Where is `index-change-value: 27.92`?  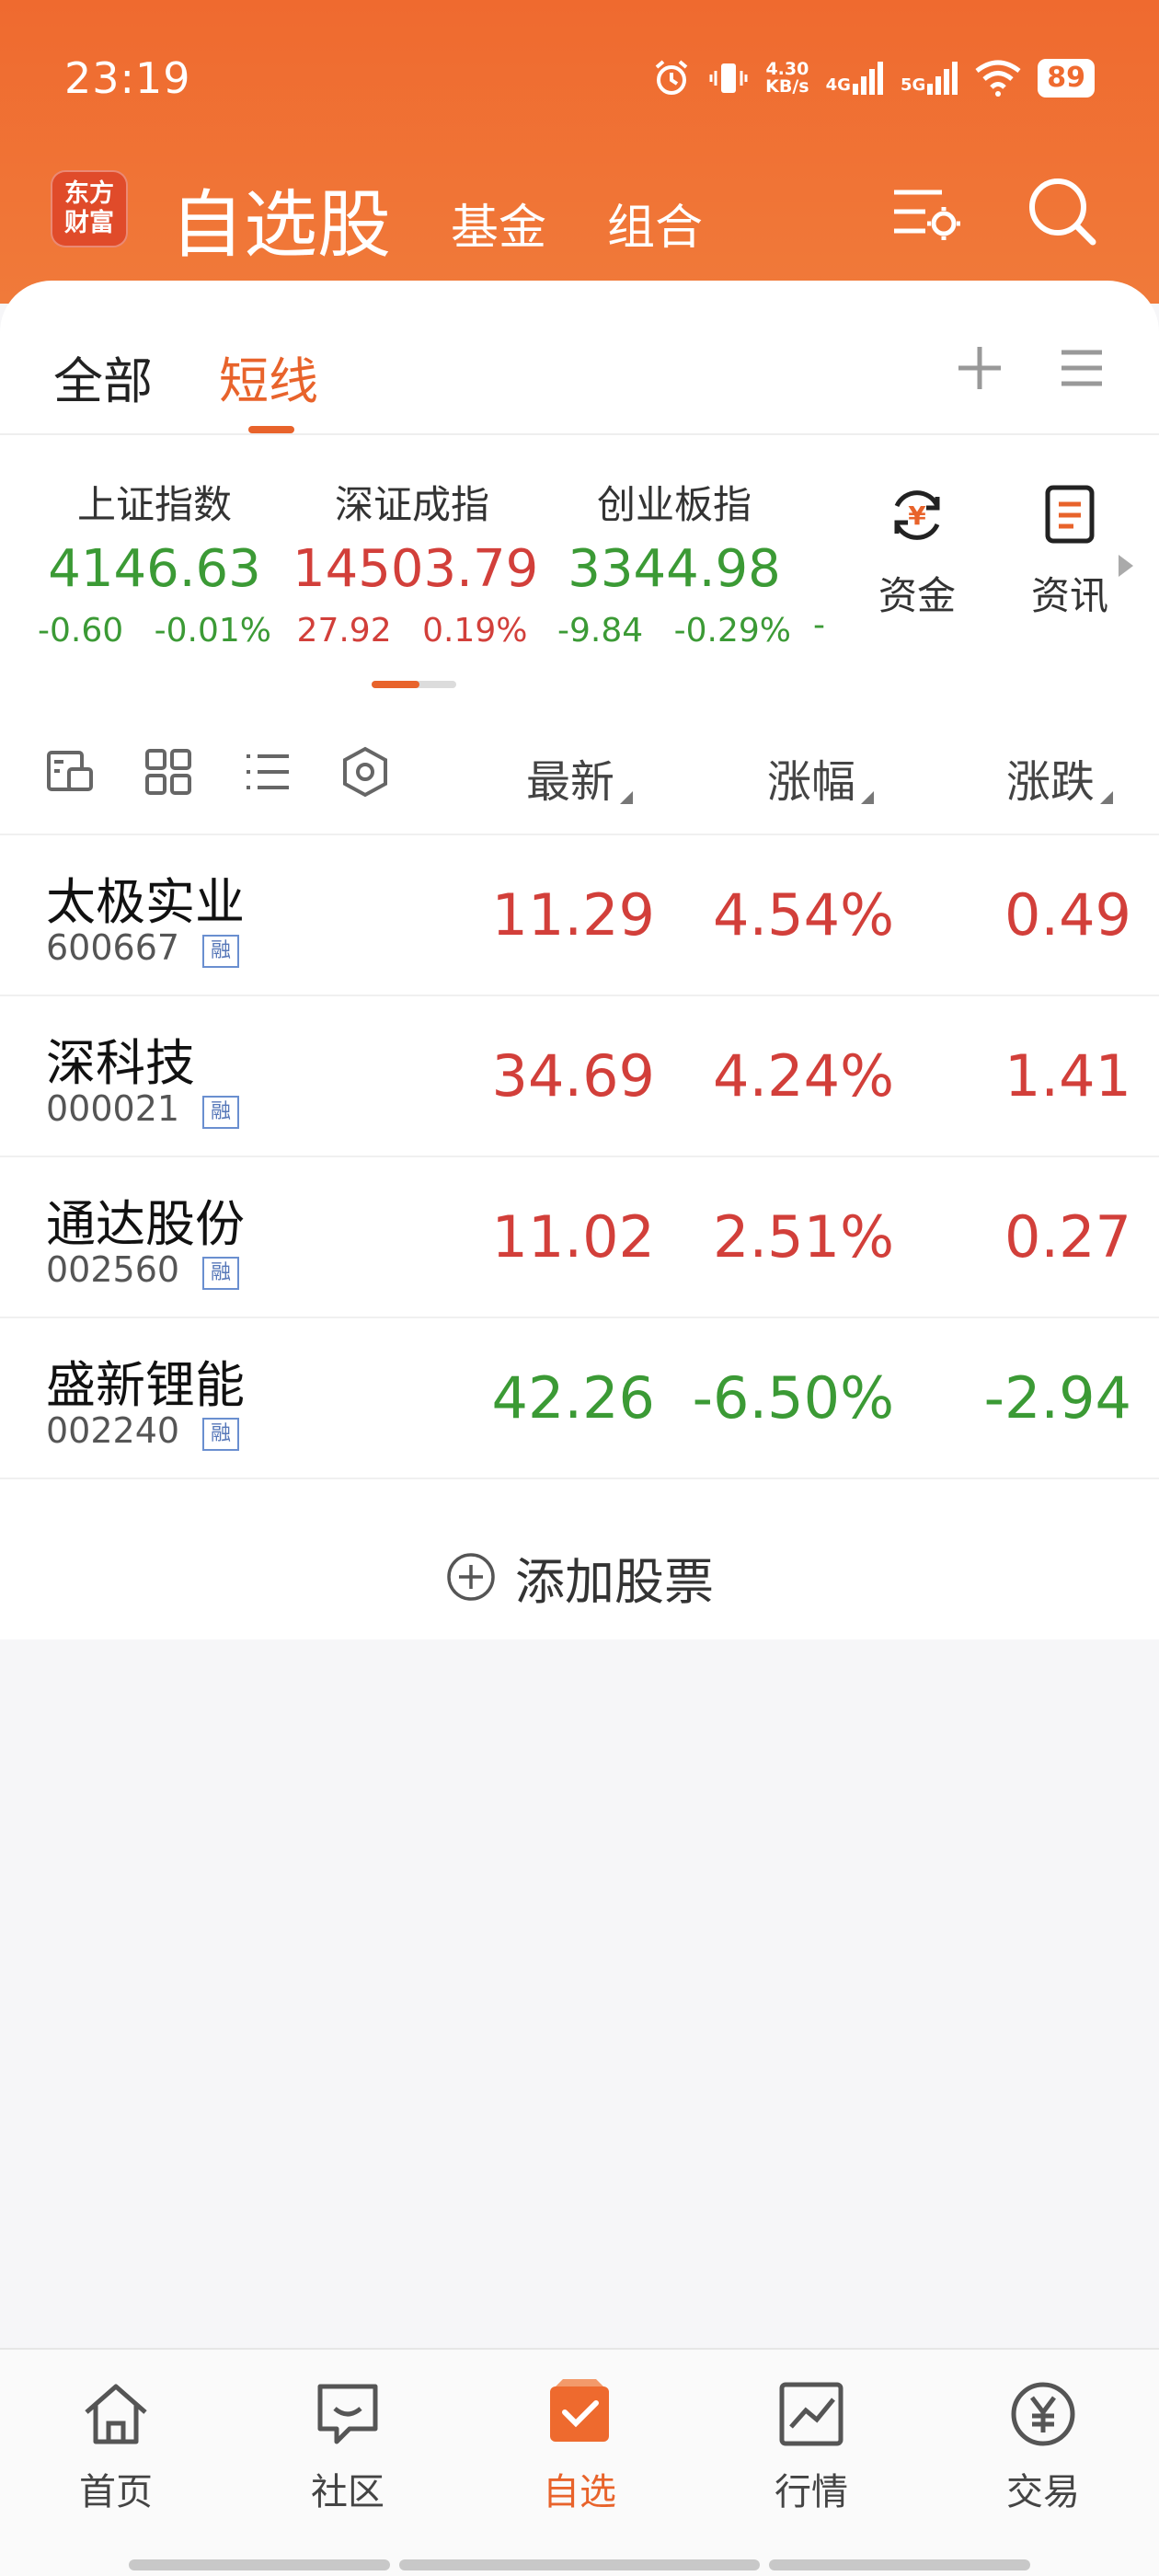
index-change-value: 27.92 is located at coordinates (344, 631).